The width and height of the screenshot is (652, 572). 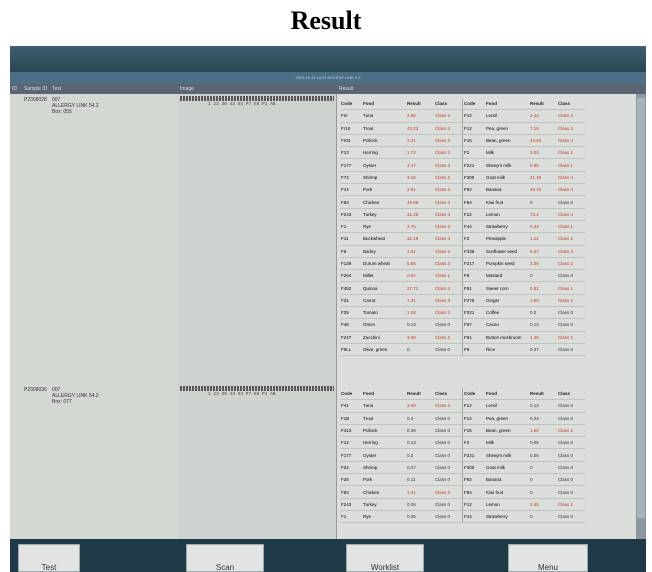 I want to click on cell-code: F92, so click(x=473, y=190).